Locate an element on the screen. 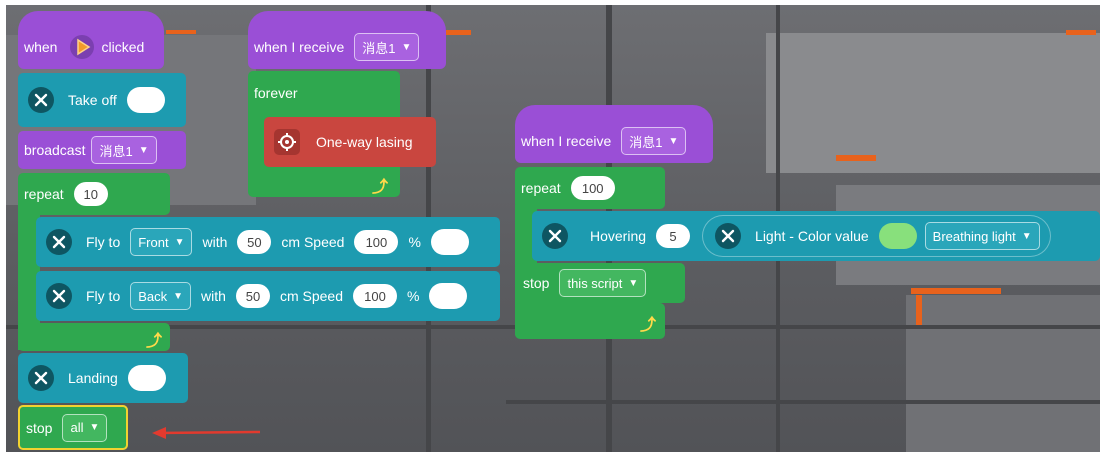 This screenshot has width=1104, height=457. fly-to-back-block: Fly to Back ▼ with 50 cm Speed 100 % is located at coordinates (268, 296).